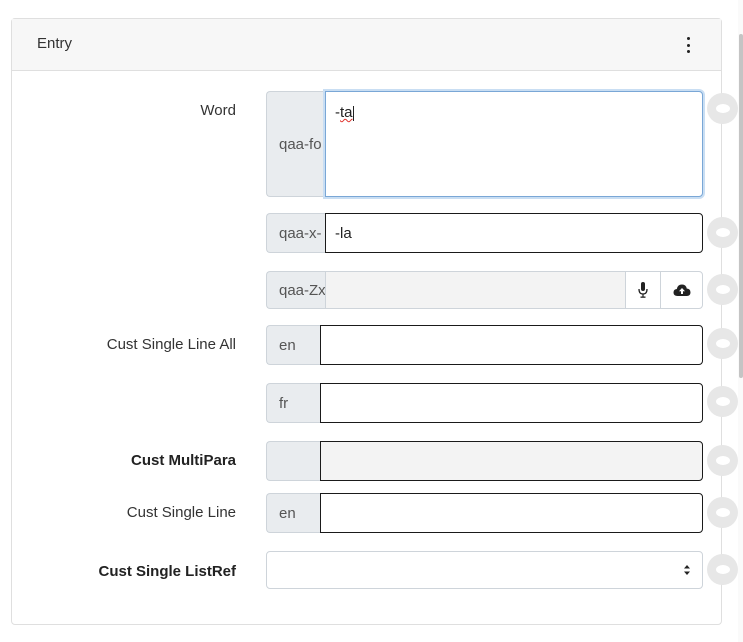  Describe the element at coordinates (511, 403) in the screenshot. I see `cust-single-line-all-fr-input` at that location.